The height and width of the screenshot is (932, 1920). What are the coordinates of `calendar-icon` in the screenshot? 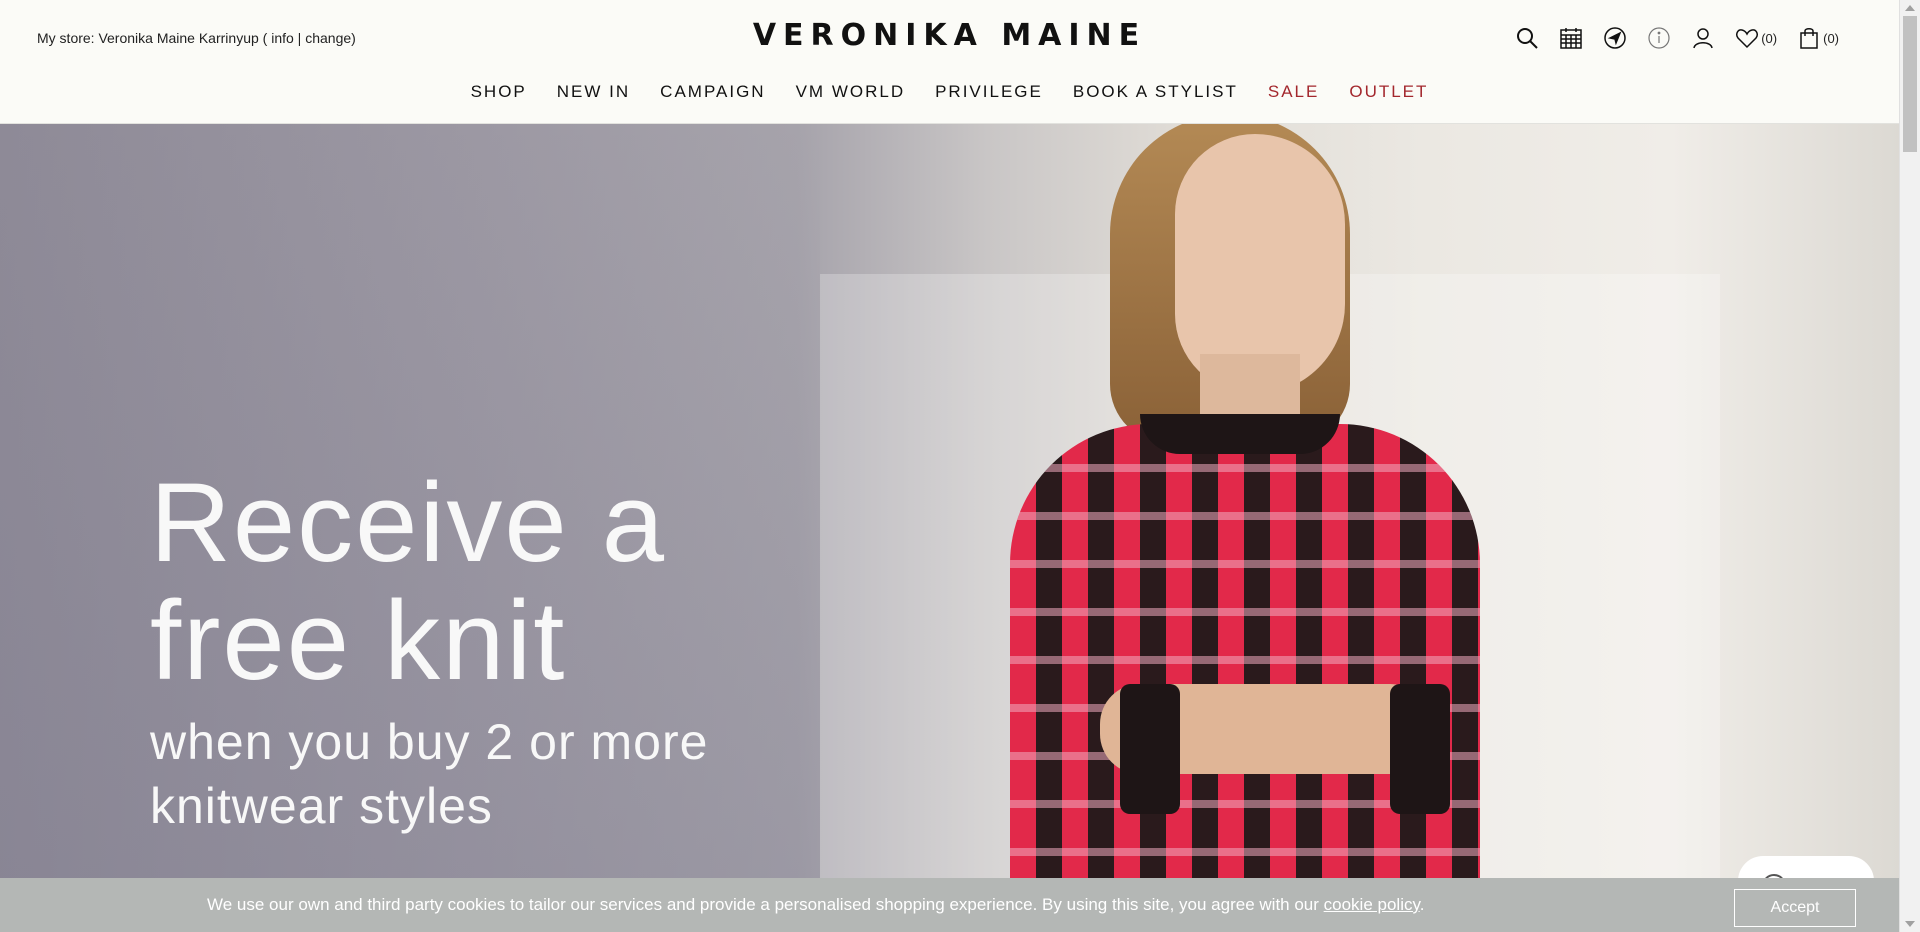 It's located at (1571, 38).